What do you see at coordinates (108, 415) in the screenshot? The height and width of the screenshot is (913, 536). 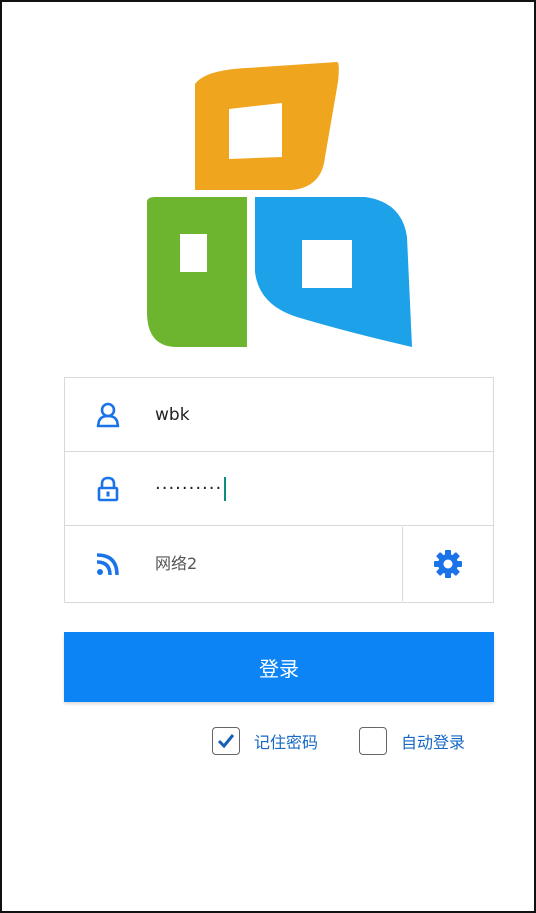 I see `user-icon` at bounding box center [108, 415].